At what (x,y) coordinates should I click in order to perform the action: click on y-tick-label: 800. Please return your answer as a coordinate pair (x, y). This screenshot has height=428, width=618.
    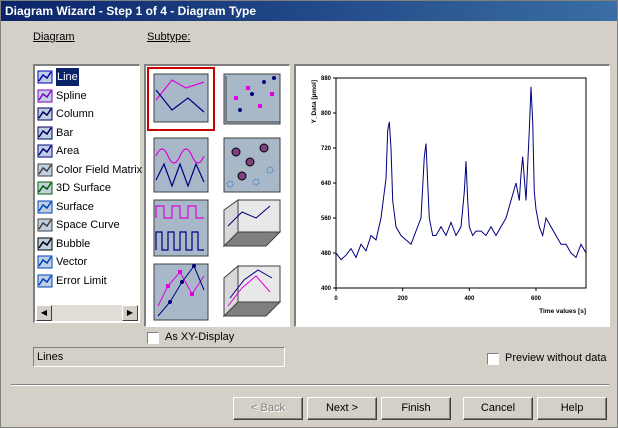
    Looking at the image, I should click on (326, 114).